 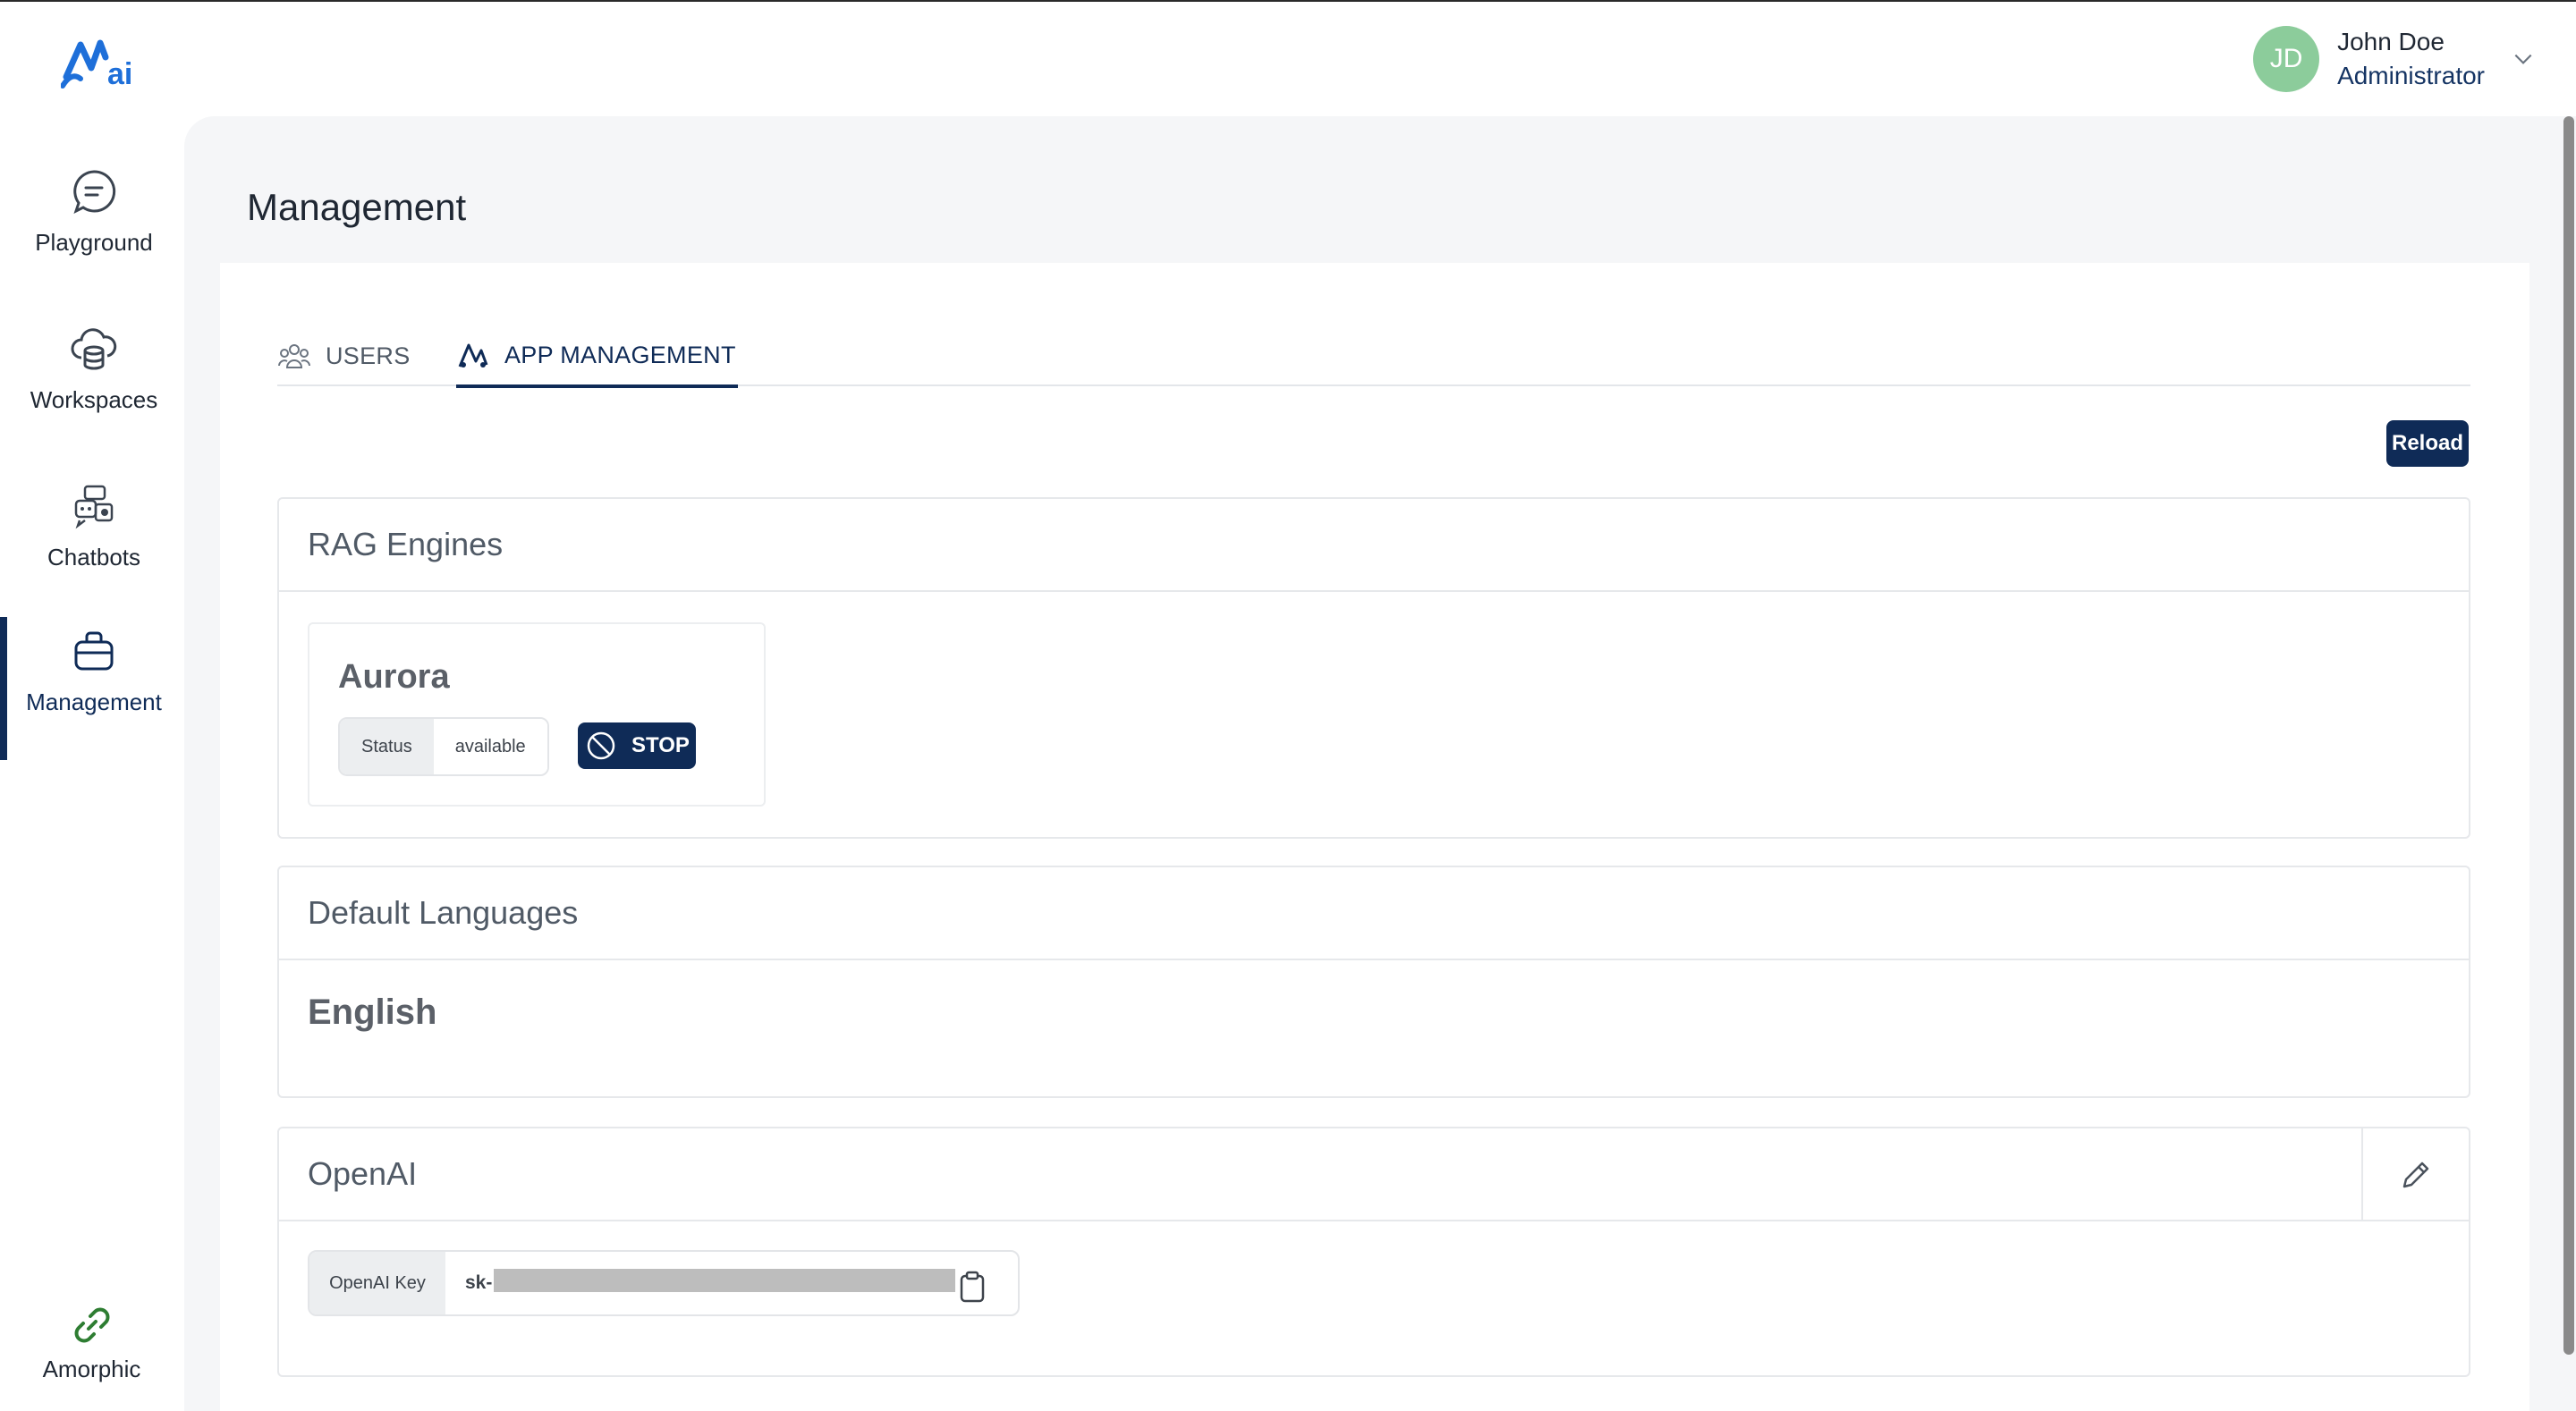 I want to click on chatbot-icon, so click(x=94, y=507).